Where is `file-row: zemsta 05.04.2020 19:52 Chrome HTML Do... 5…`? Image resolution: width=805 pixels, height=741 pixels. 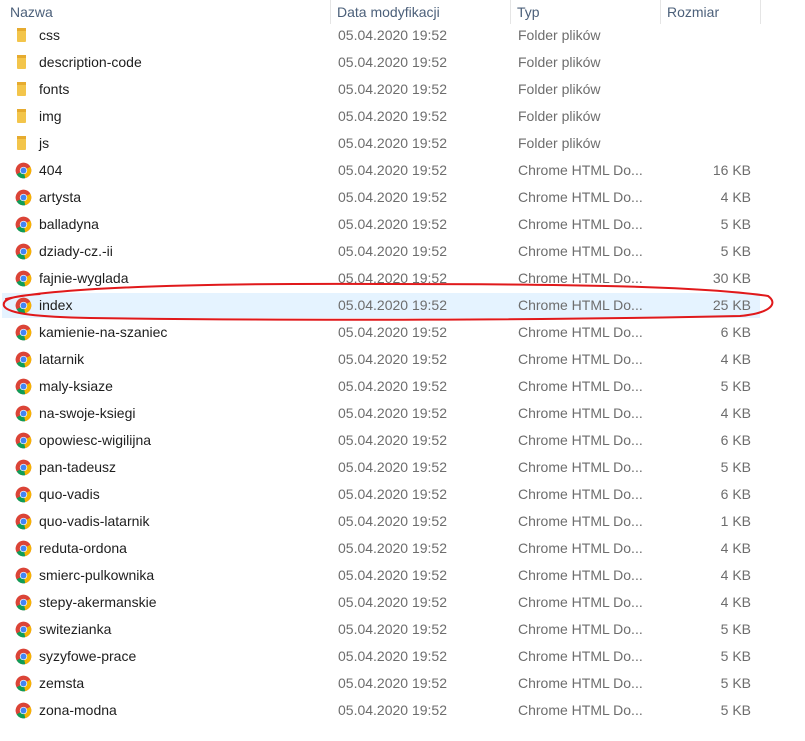
file-row: zemsta 05.04.2020 19:52 Chrome HTML Do... 5… is located at coordinates (402, 683).